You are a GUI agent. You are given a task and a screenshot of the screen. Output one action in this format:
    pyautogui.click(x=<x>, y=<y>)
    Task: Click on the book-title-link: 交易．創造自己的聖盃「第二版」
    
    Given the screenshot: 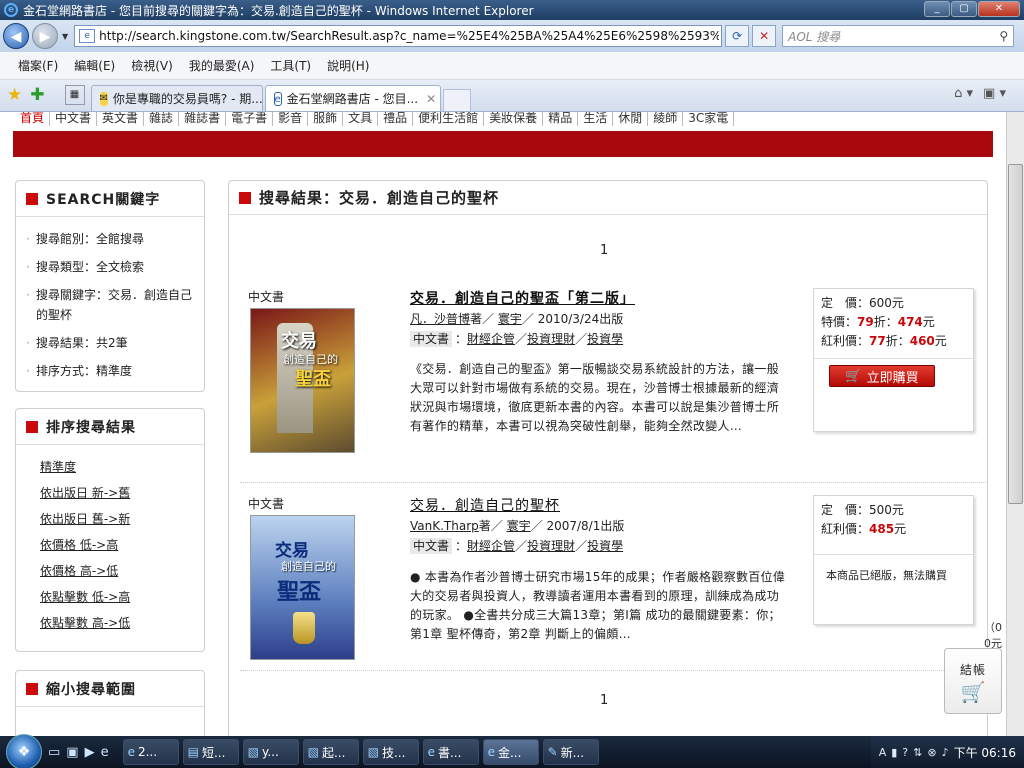 What is the action you would take?
    pyautogui.click(x=522, y=298)
    